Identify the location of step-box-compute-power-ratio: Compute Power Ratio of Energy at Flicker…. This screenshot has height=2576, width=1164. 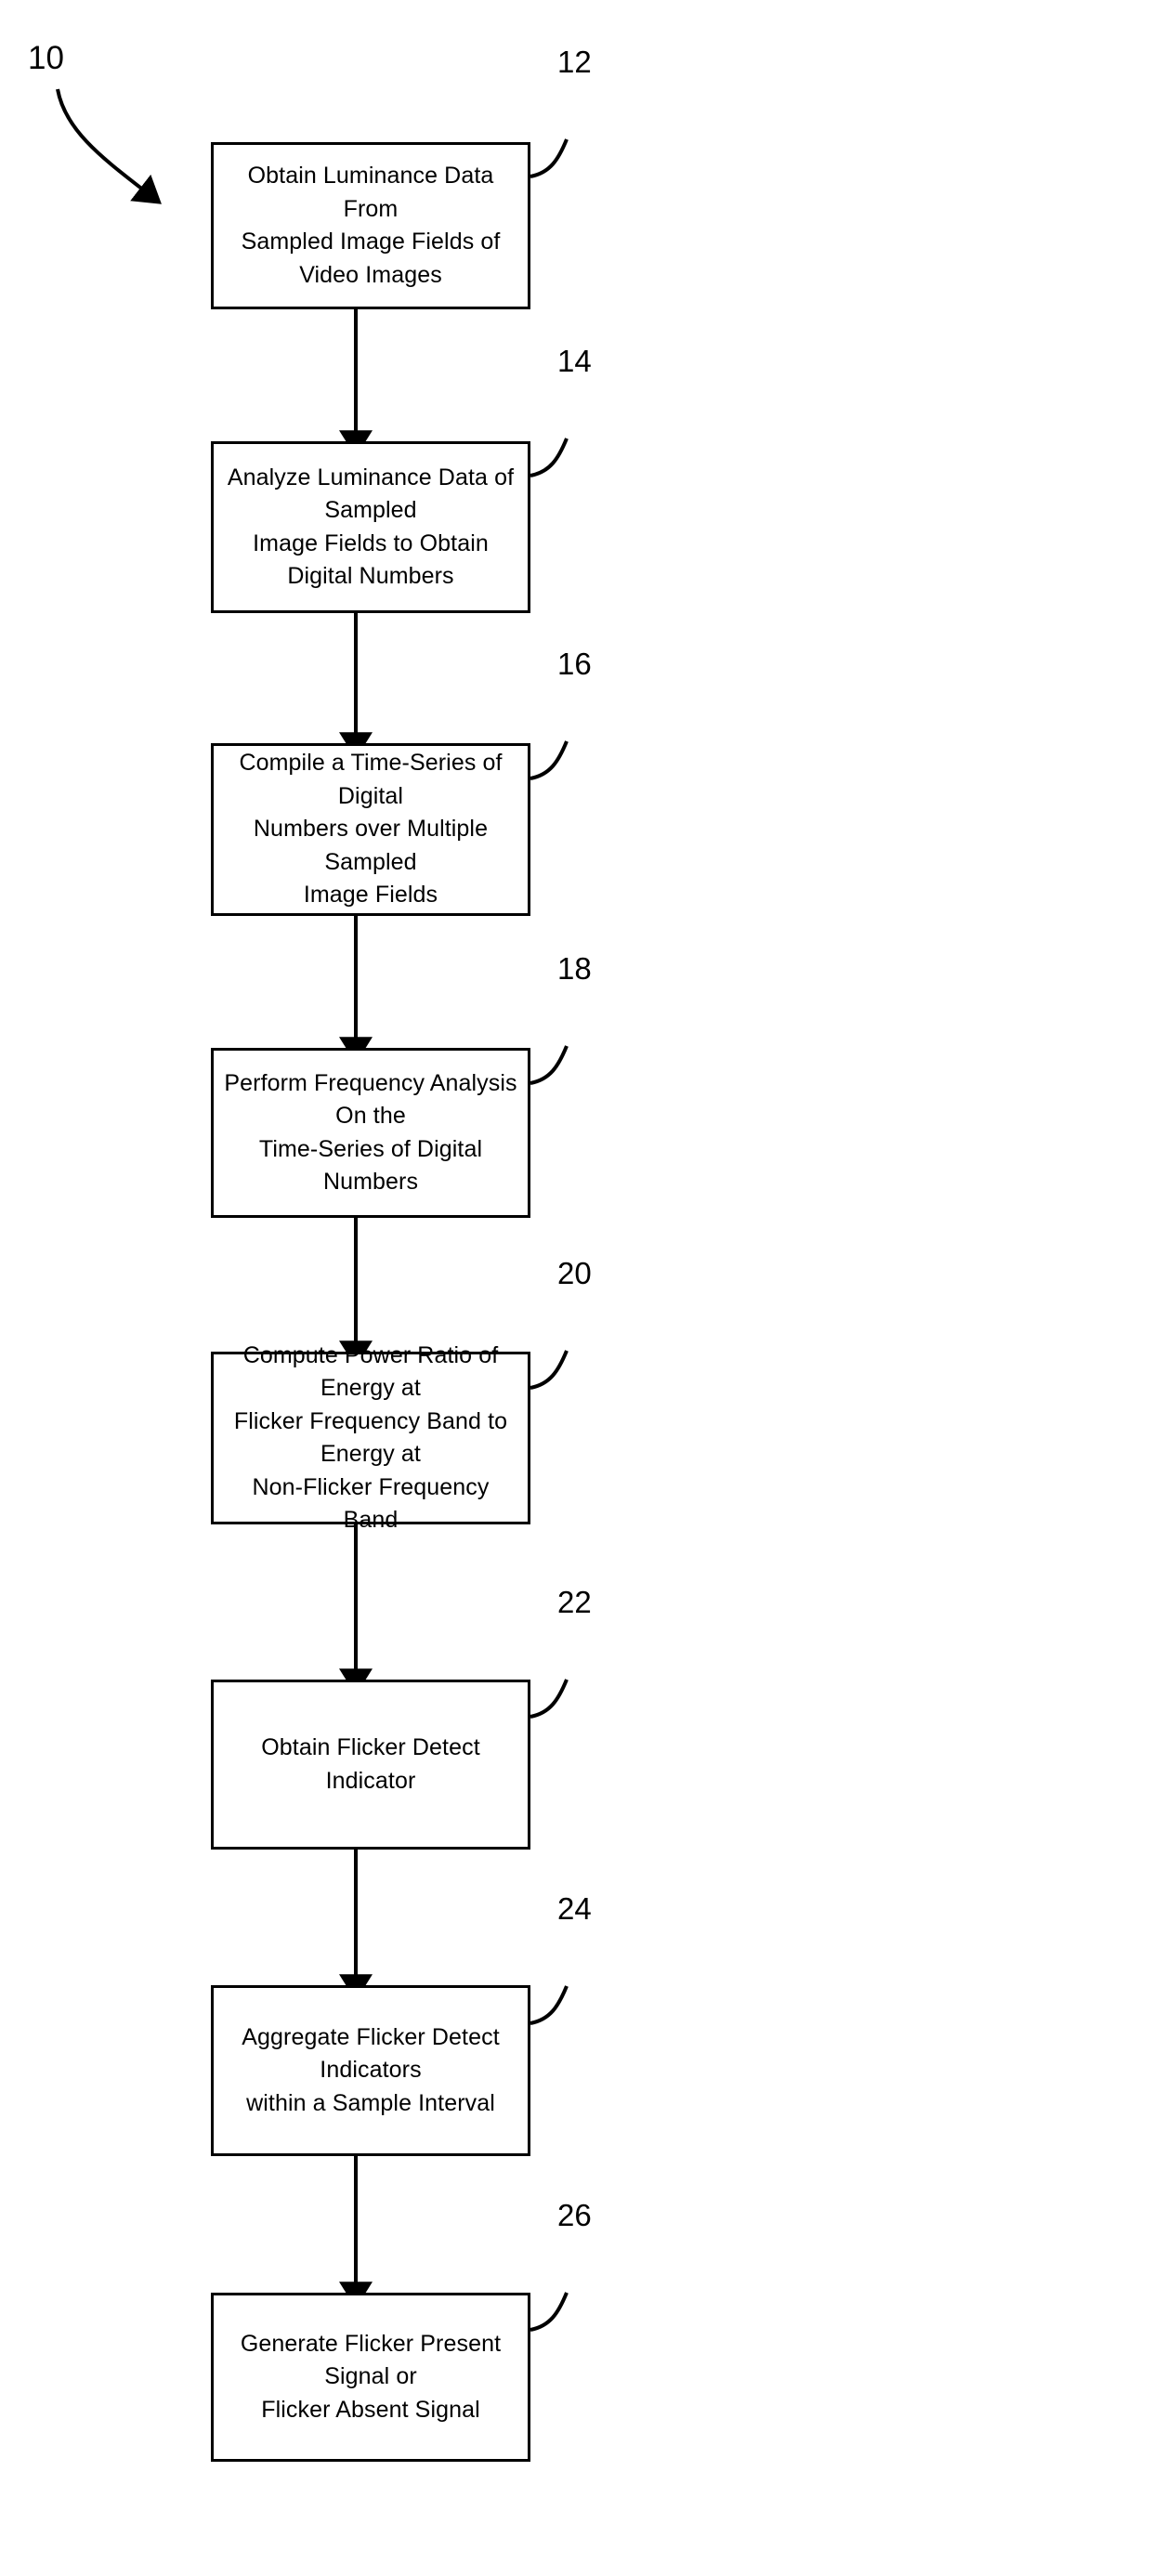
(370, 1438).